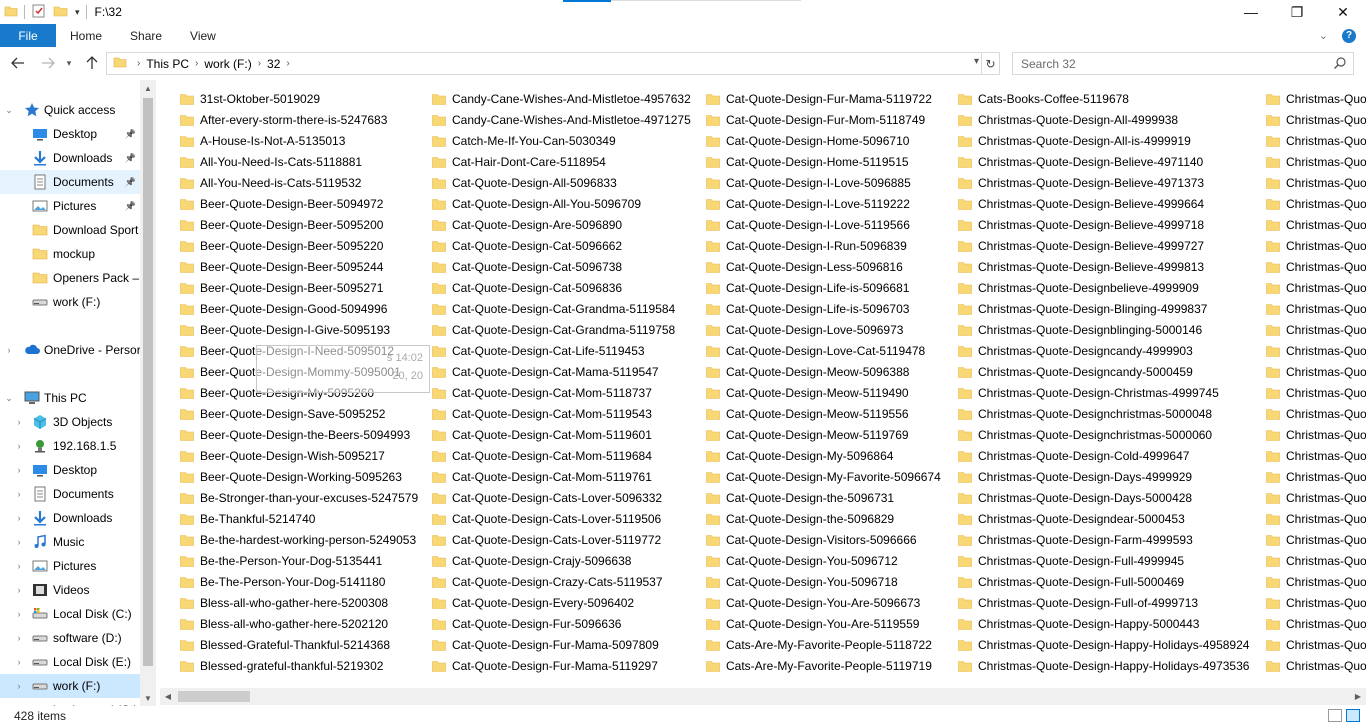 This screenshot has width=1366, height=726. What do you see at coordinates (48, 63) in the screenshot?
I see `forward-arrow-icon` at bounding box center [48, 63].